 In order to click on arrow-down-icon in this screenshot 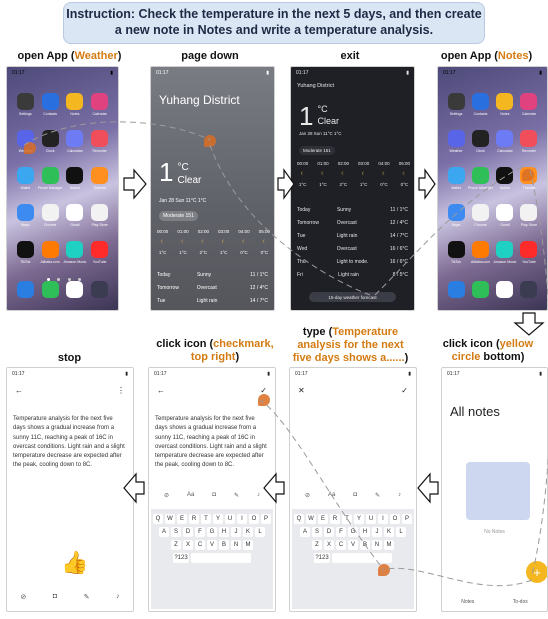, I will do `click(529, 324)`.